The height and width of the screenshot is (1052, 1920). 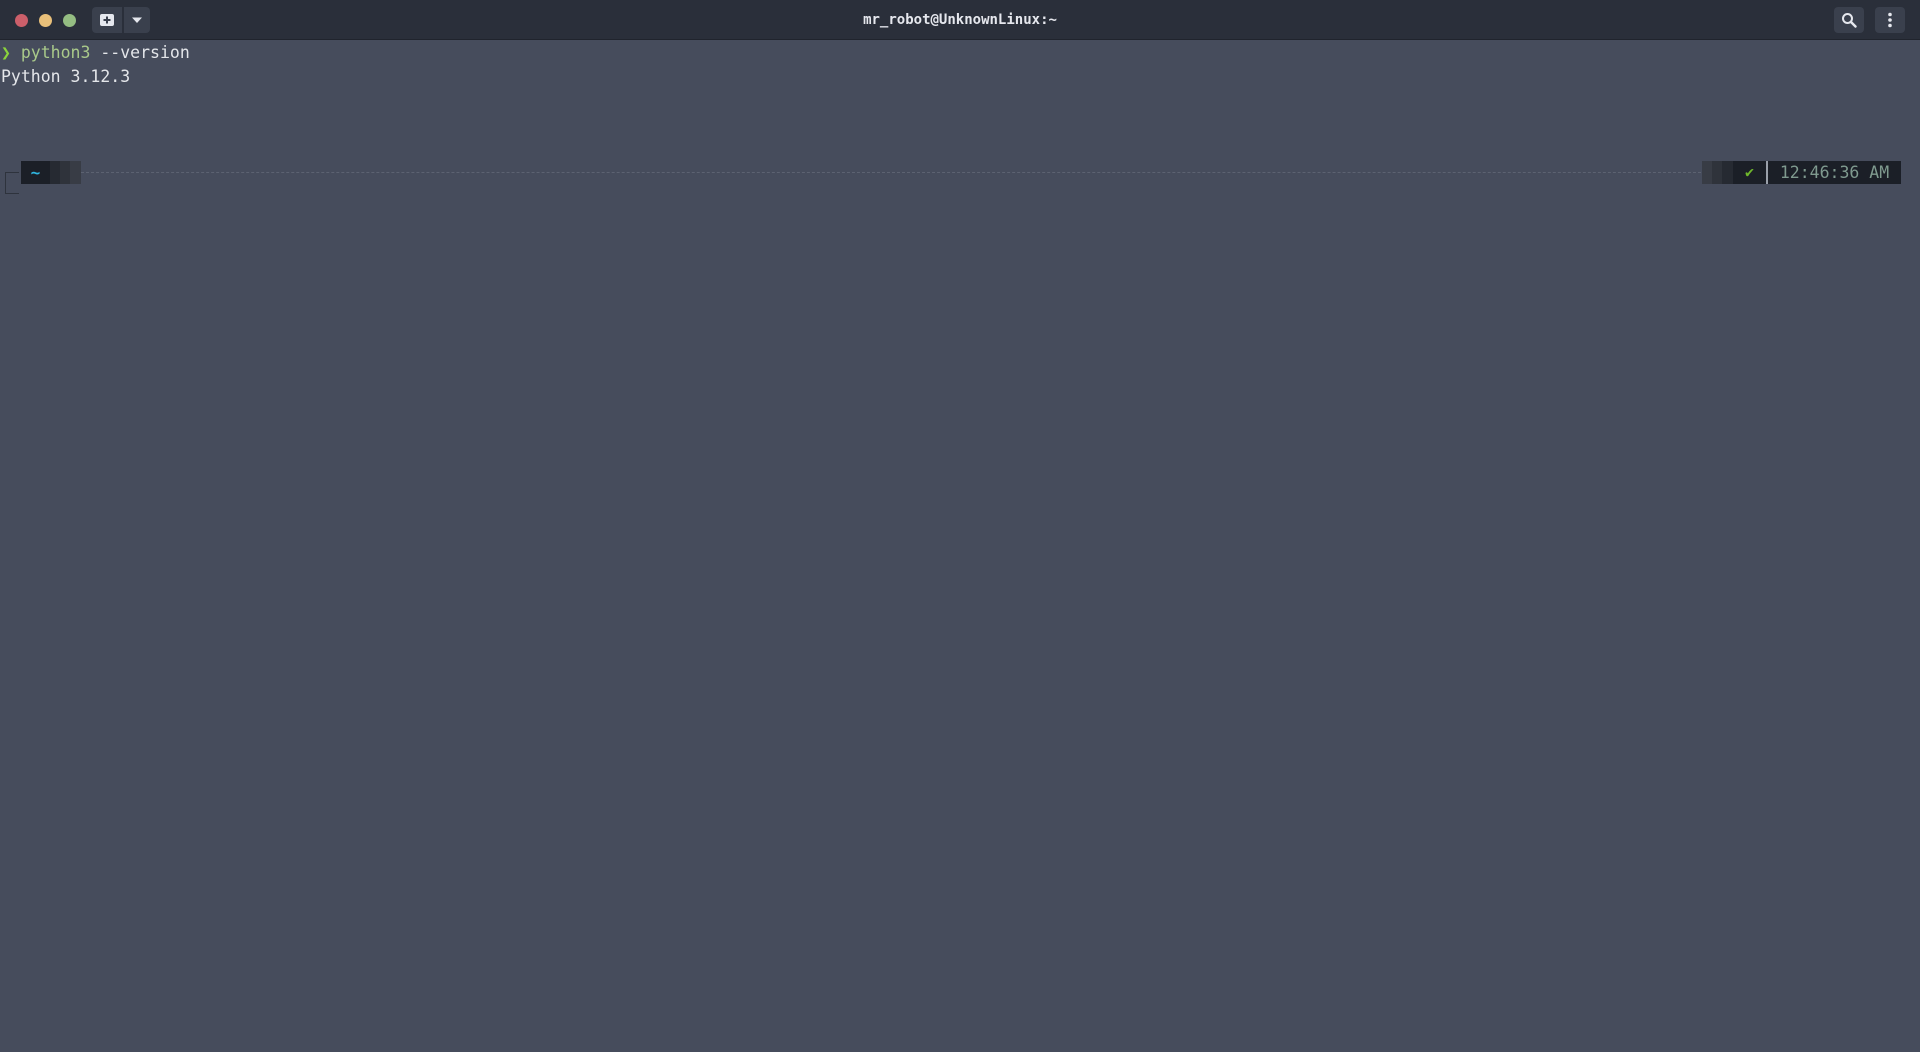 I want to click on command-line: ❯ python3 --version, so click(x=95, y=53).